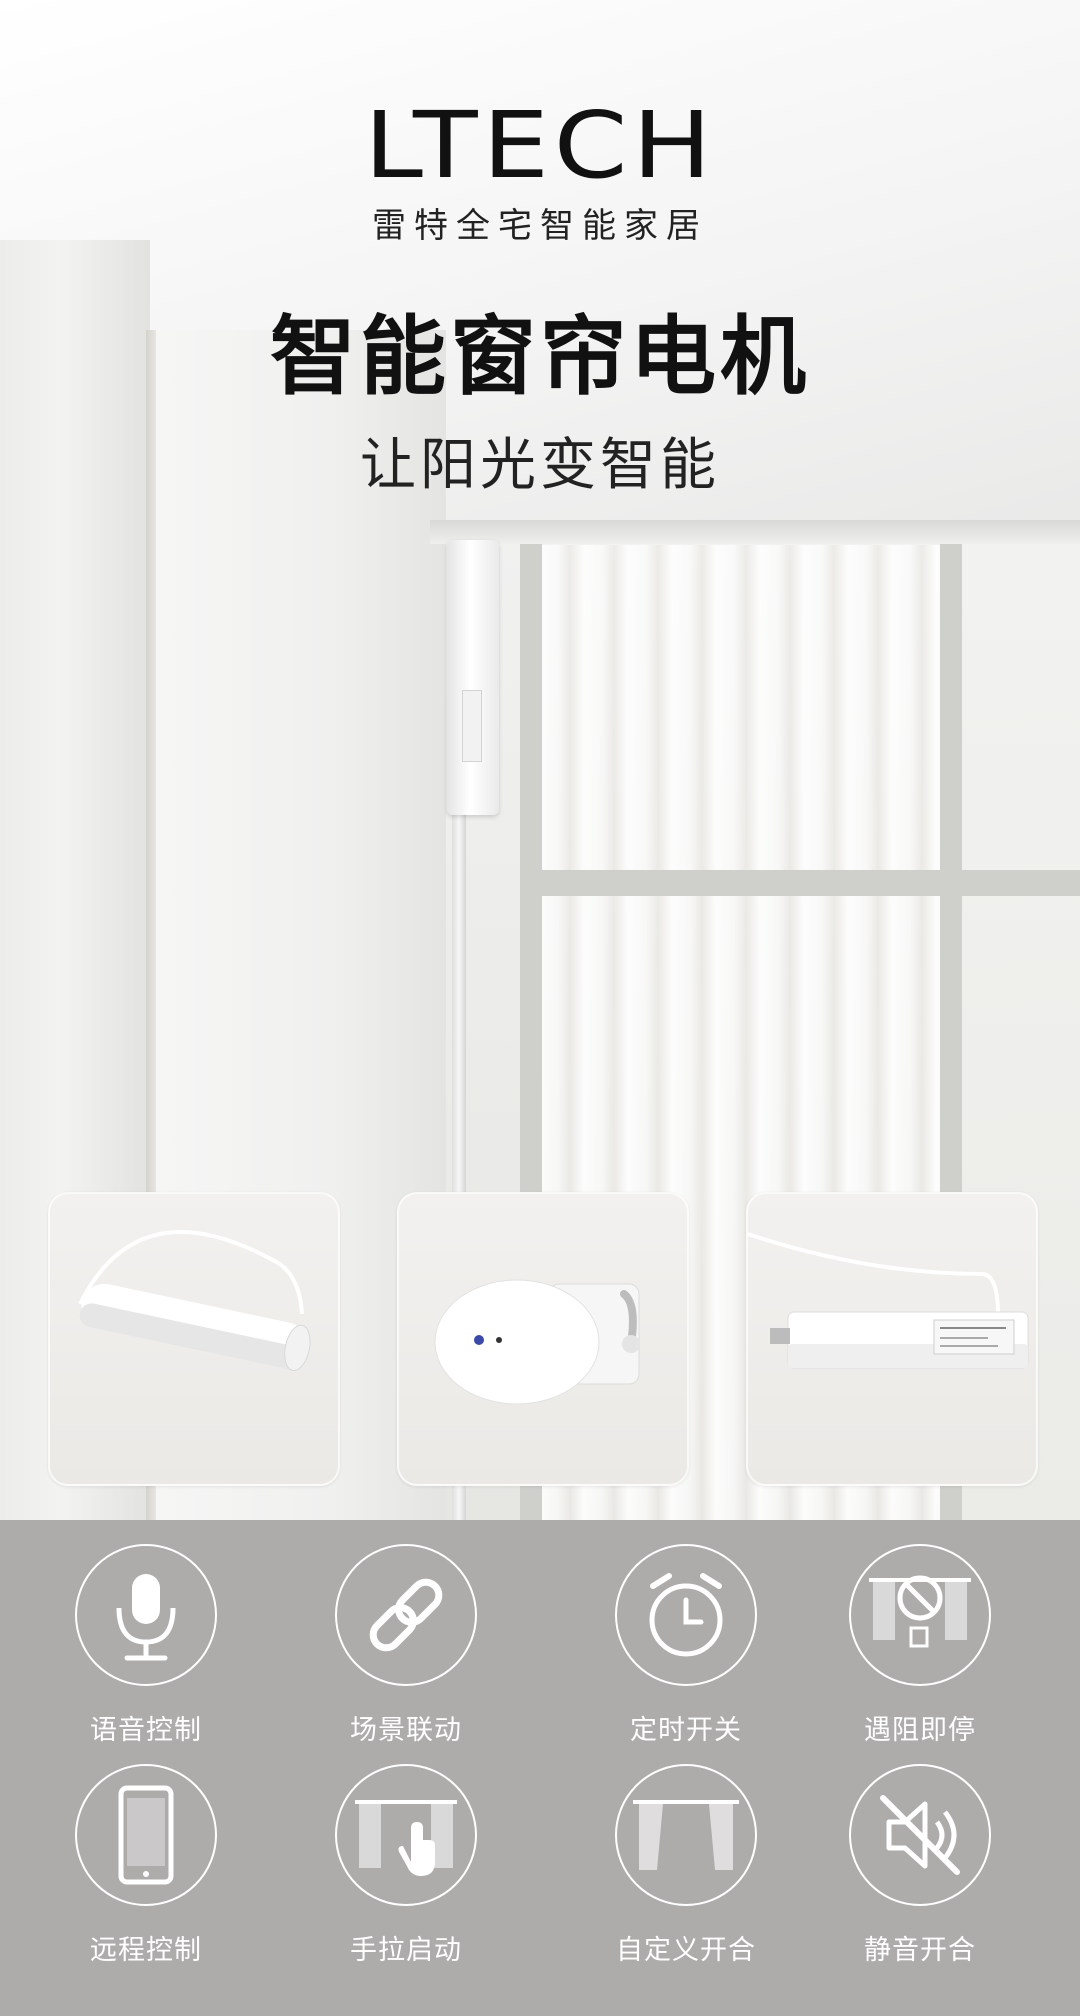 The width and height of the screenshot is (1080, 2016). I want to click on feature-obstacle-stop: 遇阻即停, so click(920, 1645).